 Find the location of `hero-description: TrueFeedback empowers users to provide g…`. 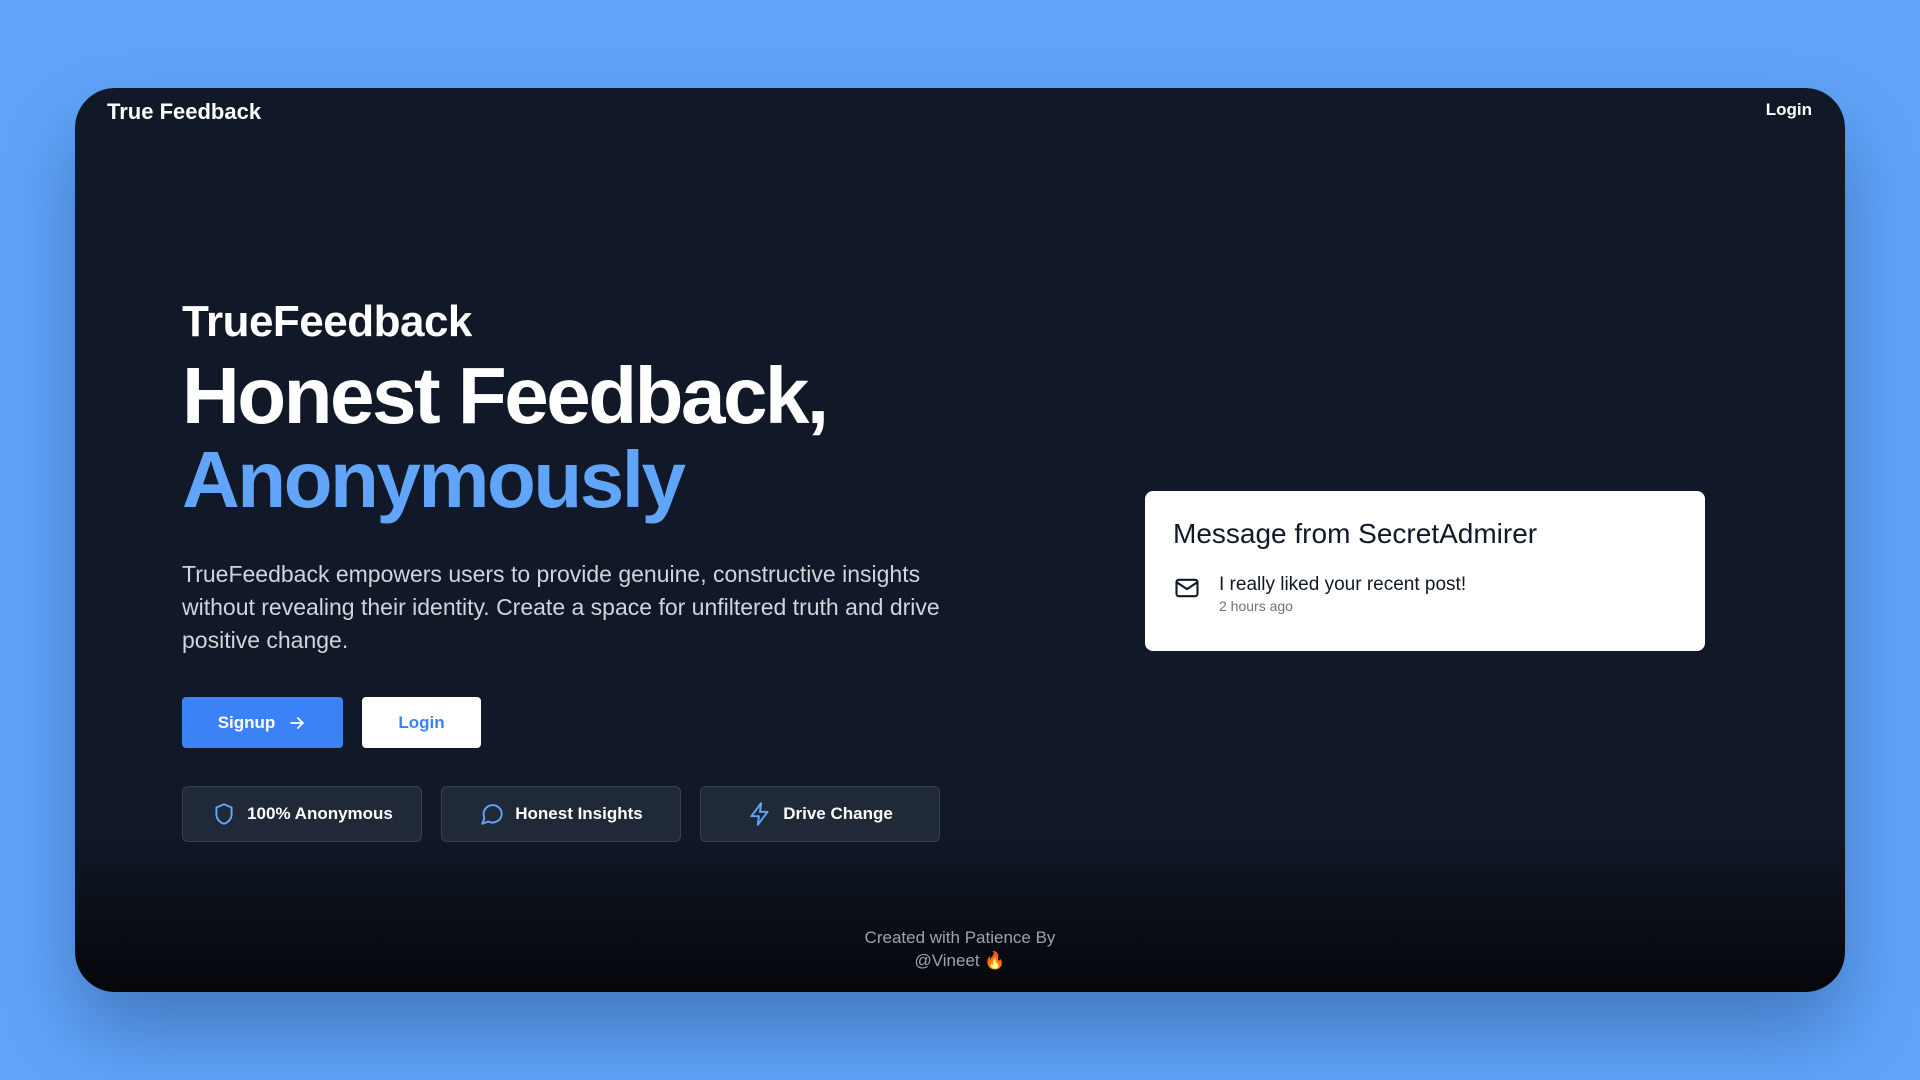

hero-description: TrueFeedback empowers users to provide g… is located at coordinates (561, 607).